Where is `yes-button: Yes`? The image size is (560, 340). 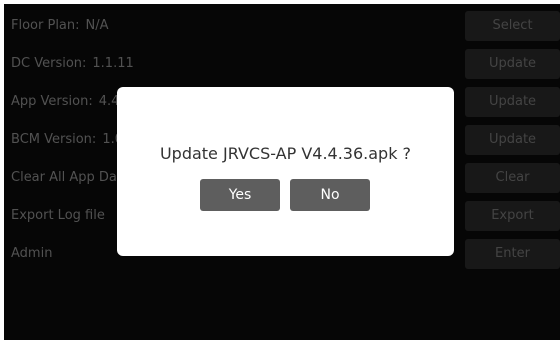 yes-button: Yes is located at coordinates (240, 195).